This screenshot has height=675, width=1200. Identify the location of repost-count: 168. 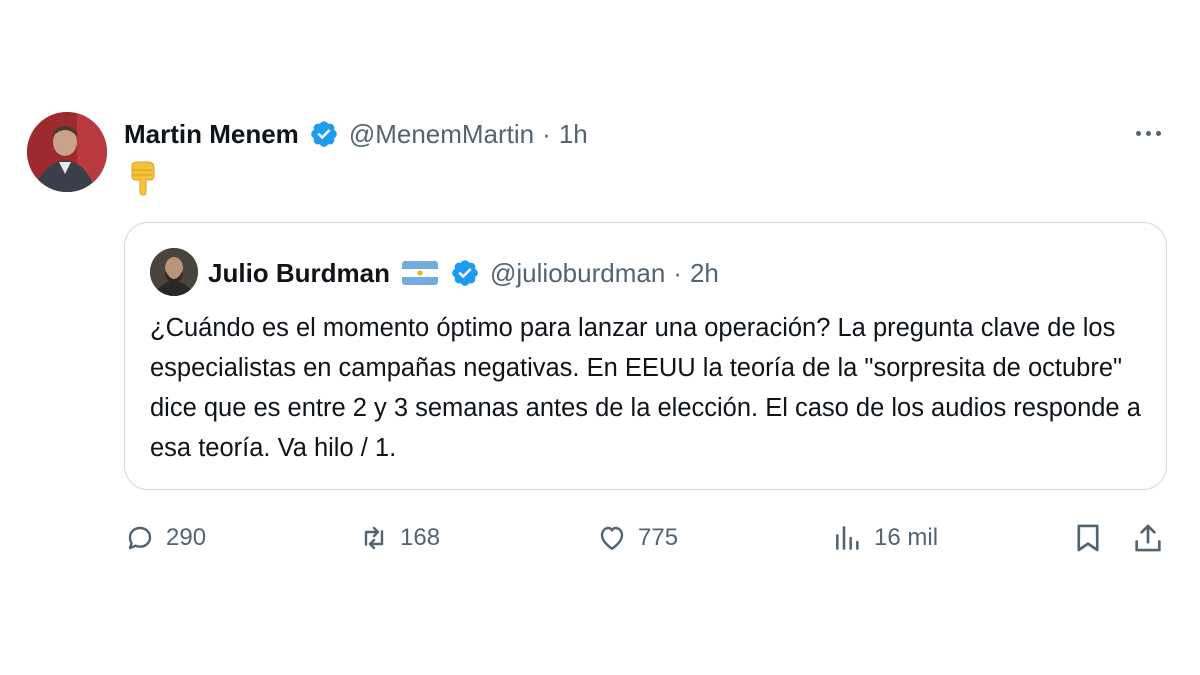
(420, 537).